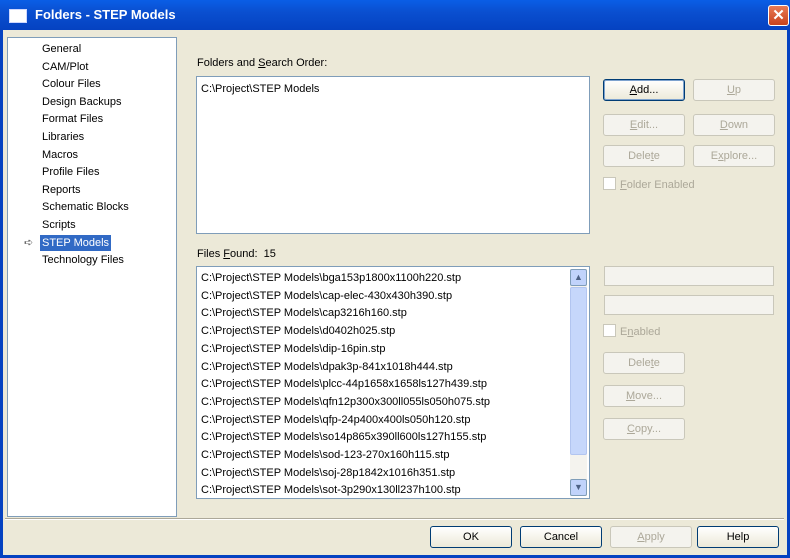  What do you see at coordinates (260, 89) in the screenshot?
I see `folder-entry: C:\Project\STEP Models` at bounding box center [260, 89].